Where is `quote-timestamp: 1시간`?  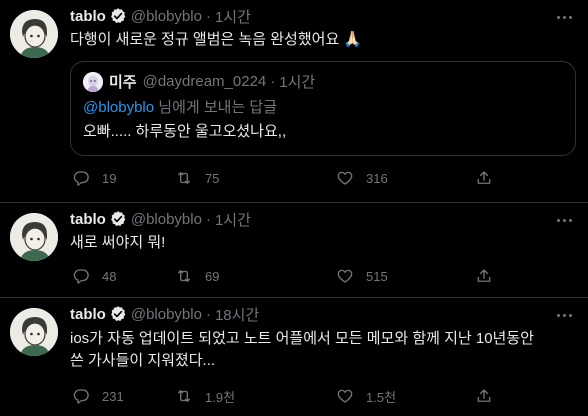 quote-timestamp: 1시간 is located at coordinates (297, 82).